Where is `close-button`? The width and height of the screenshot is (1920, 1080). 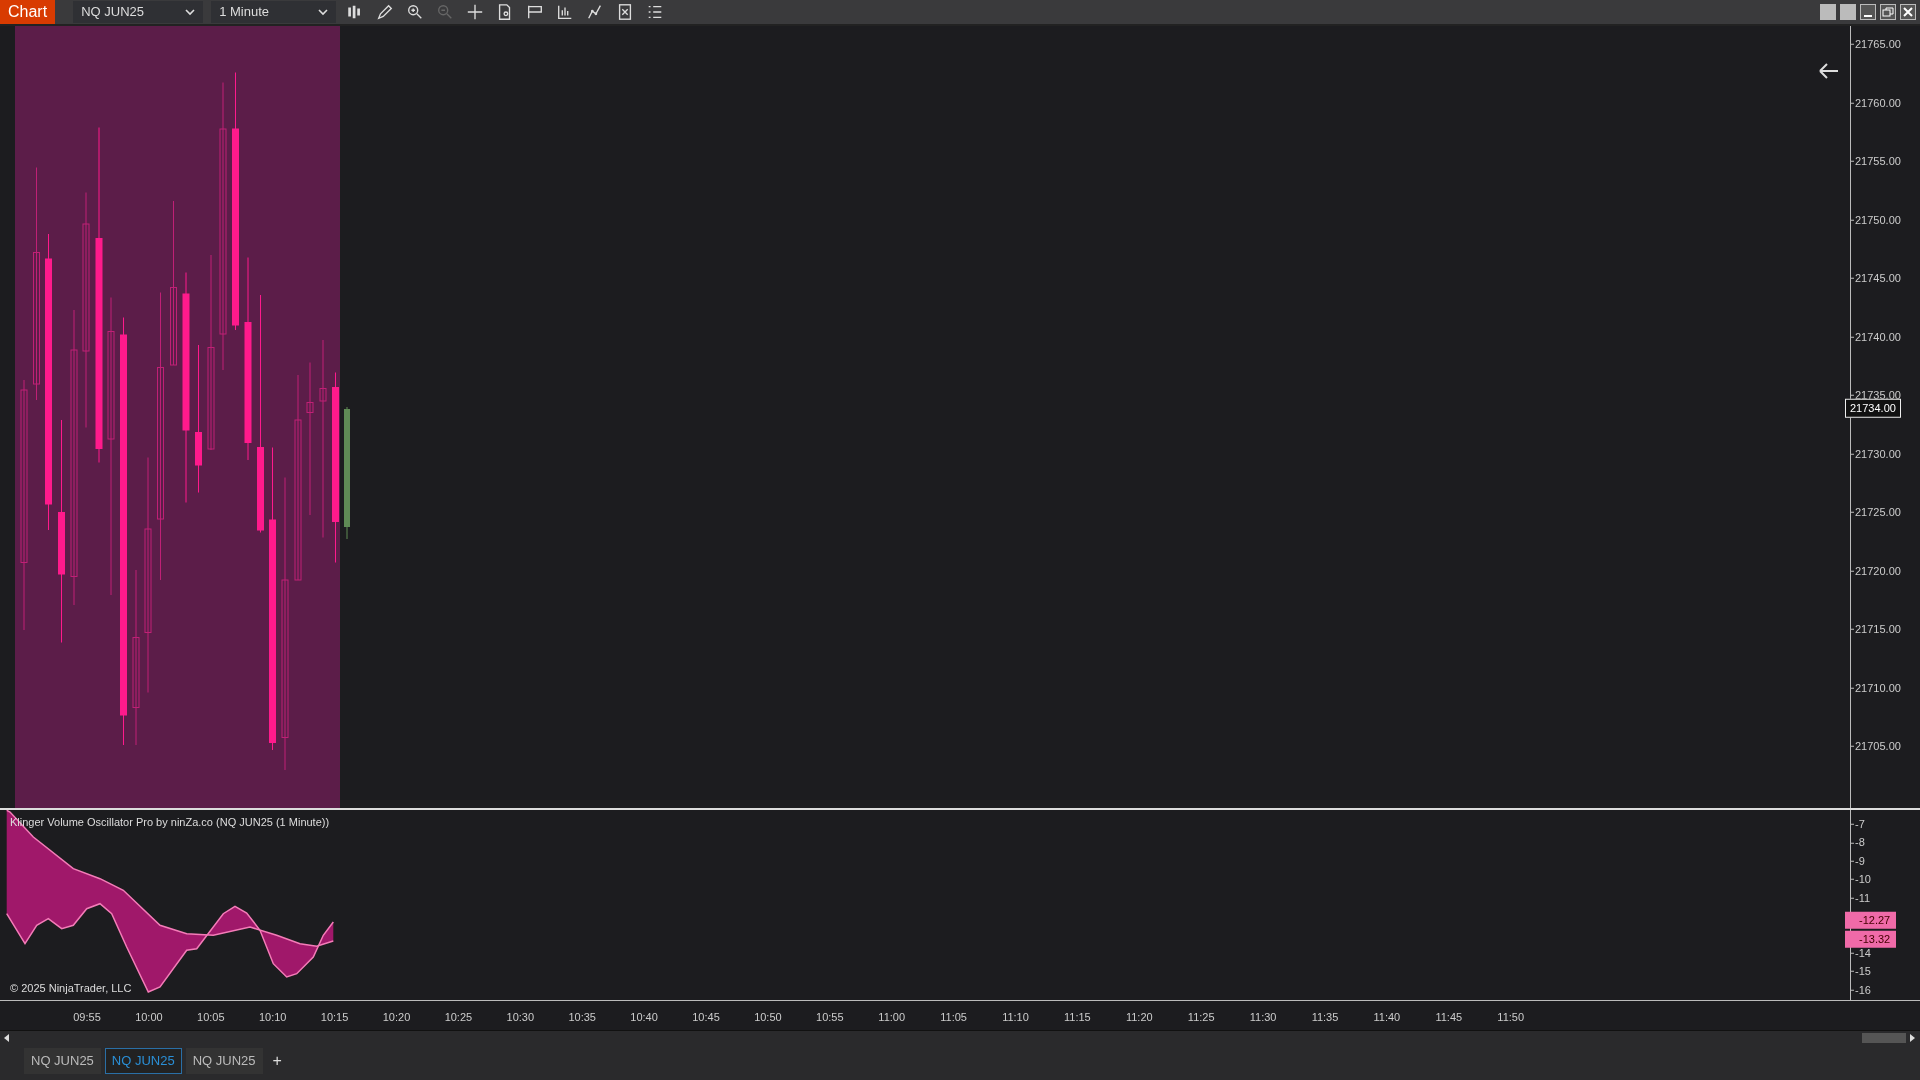
close-button is located at coordinates (1908, 12).